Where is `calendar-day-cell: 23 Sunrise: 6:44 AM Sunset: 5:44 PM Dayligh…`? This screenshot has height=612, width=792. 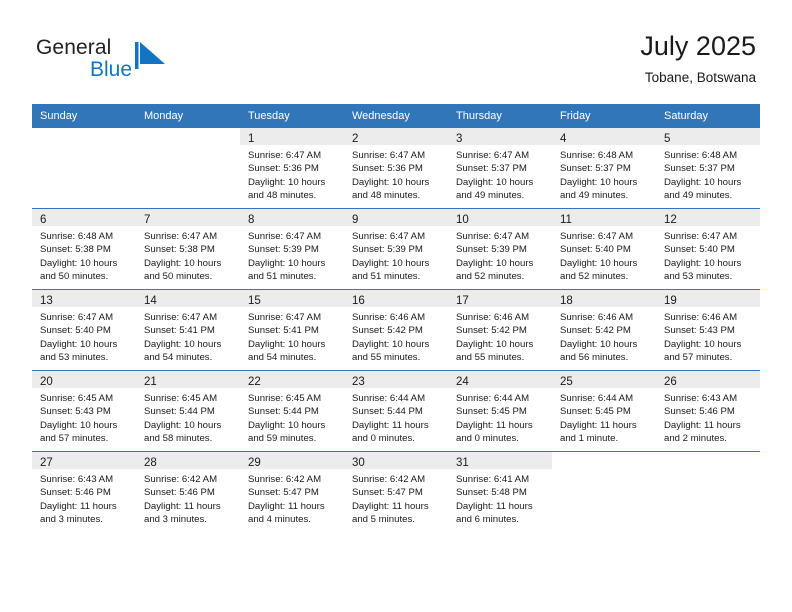
calendar-day-cell: 23 Sunrise: 6:44 AM Sunset: 5:44 PM Dayligh… is located at coordinates (396, 411).